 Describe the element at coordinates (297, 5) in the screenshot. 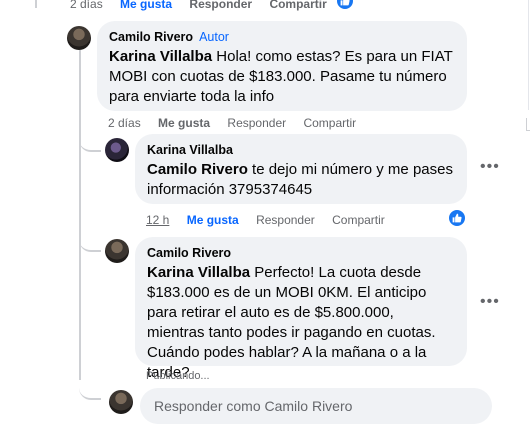

I see `top-share-button: Compartir` at that location.